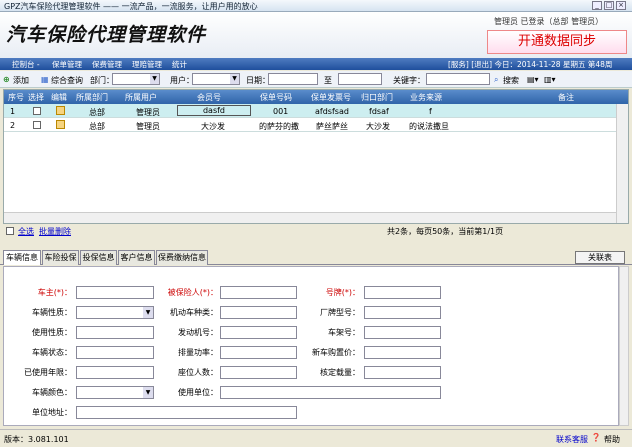 This screenshot has width=632, height=447. What do you see at coordinates (430, 111) in the screenshot?
I see `cell-source: f` at bounding box center [430, 111].